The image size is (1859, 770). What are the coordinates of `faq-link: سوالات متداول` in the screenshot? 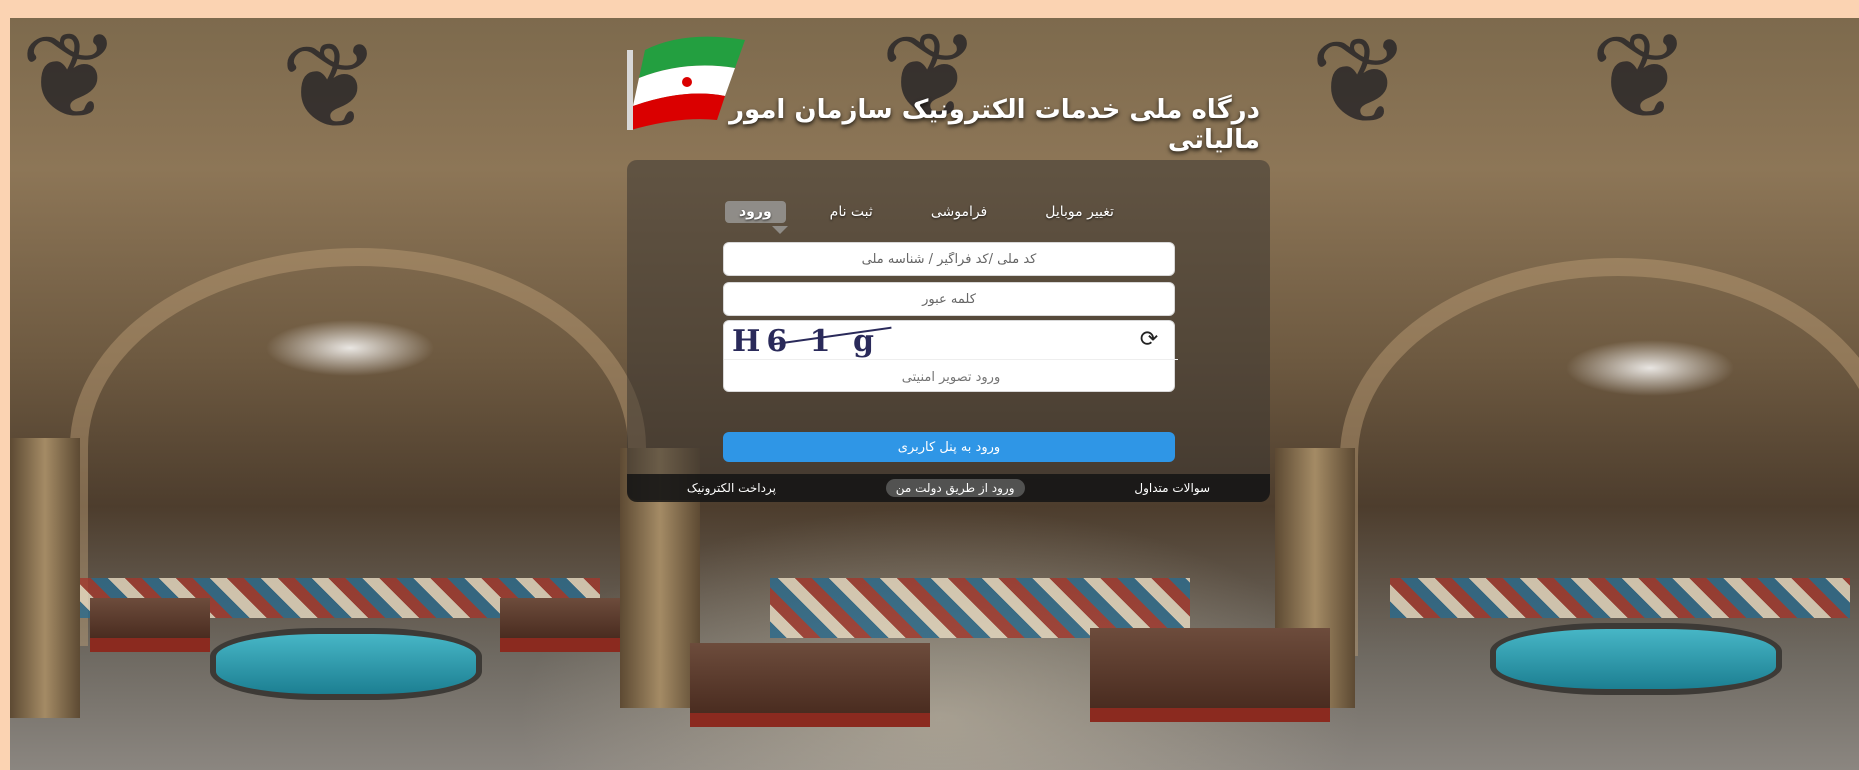 It's located at (1172, 488).